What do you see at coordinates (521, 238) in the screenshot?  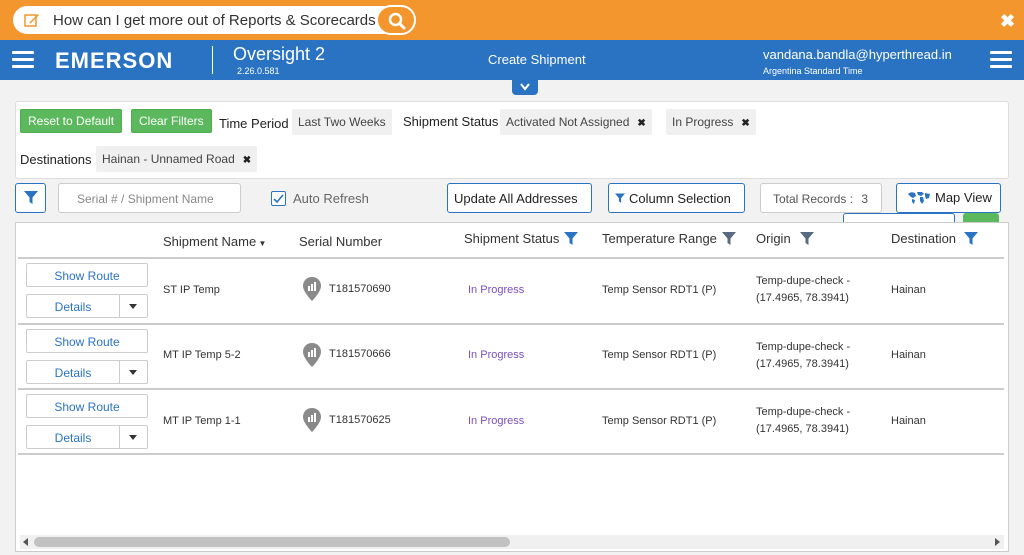 I see `column-header-shipment-status: Shipment Status` at bounding box center [521, 238].